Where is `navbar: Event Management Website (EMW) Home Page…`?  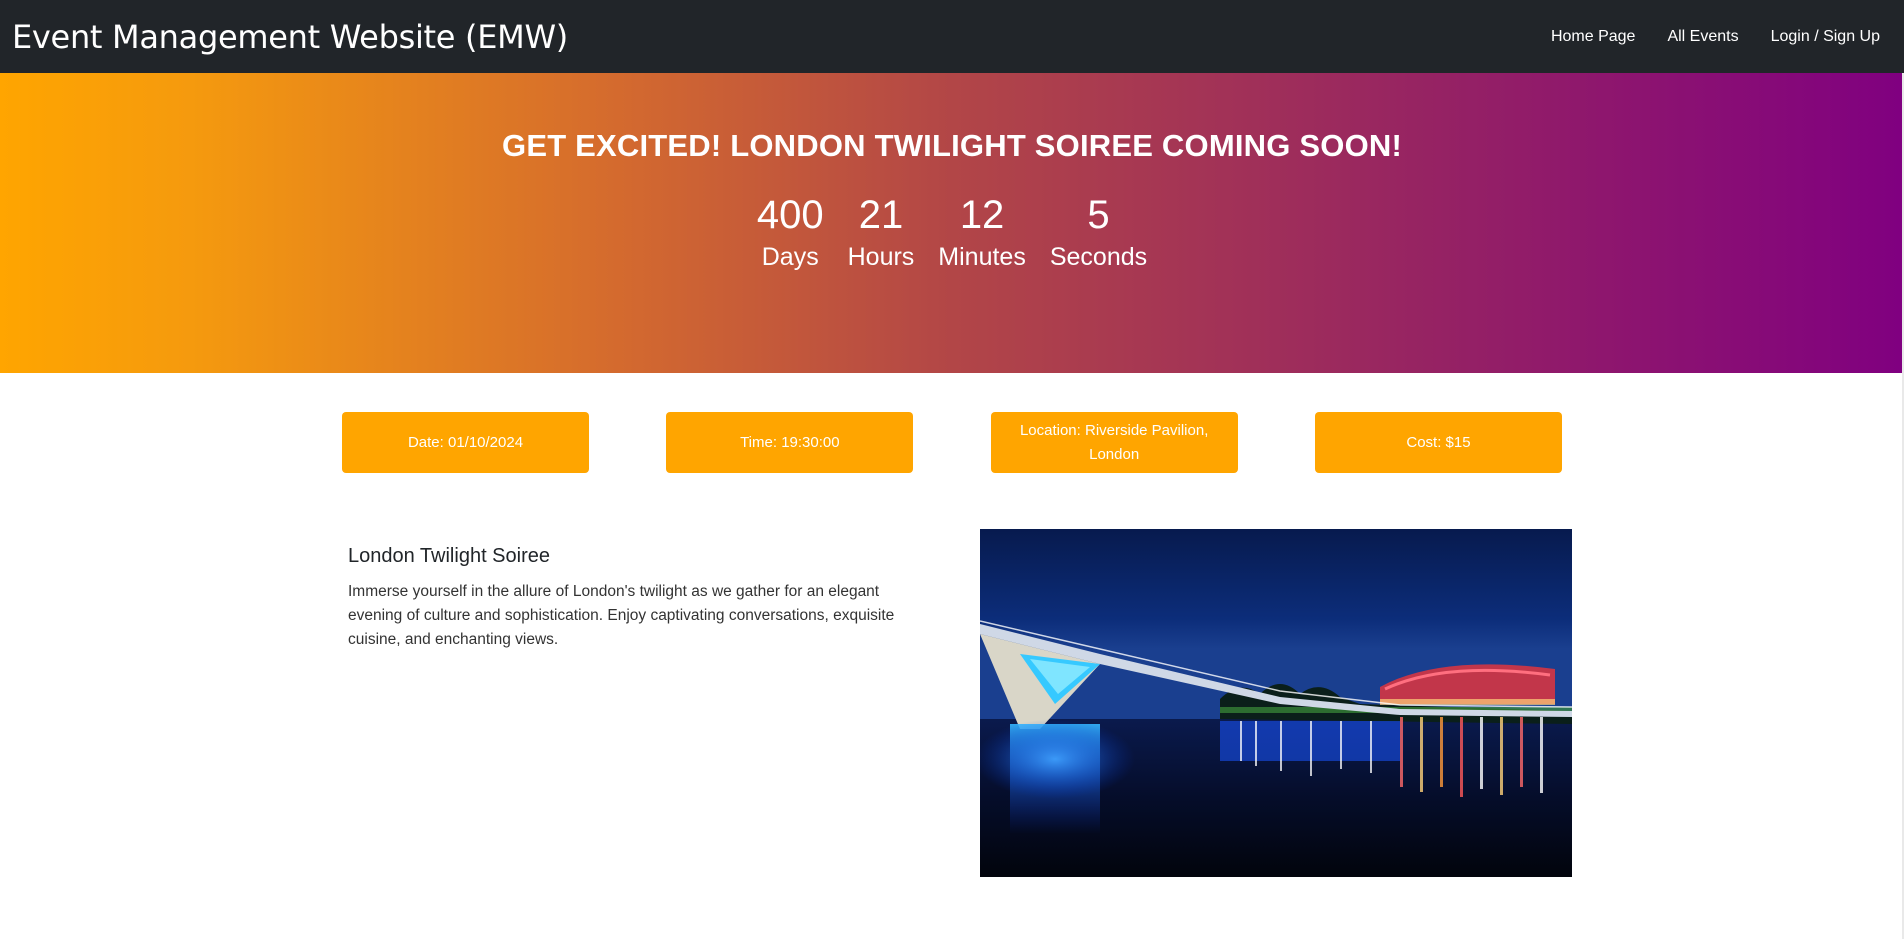
navbar: Event Management Website (EMW) Home Page… is located at coordinates (952, 36).